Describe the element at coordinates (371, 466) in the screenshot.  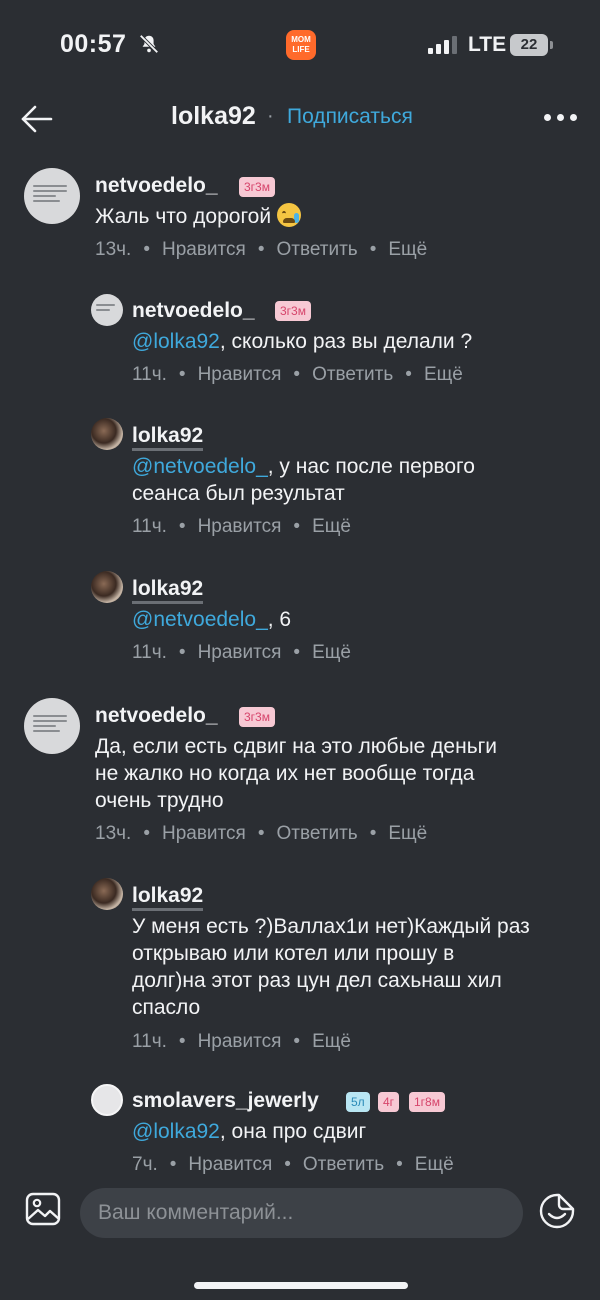
I see `comment-text-content: , у нас после первого` at that location.